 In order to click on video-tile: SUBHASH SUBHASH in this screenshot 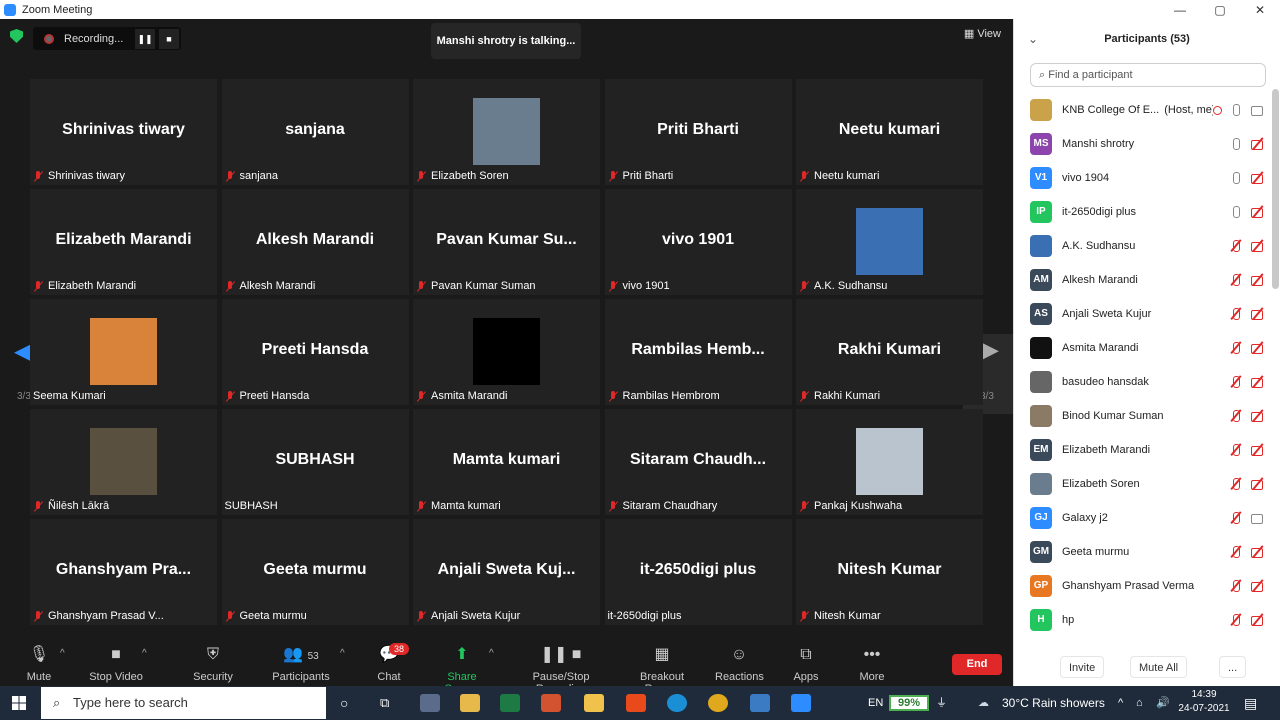, I will do `click(315, 462)`.